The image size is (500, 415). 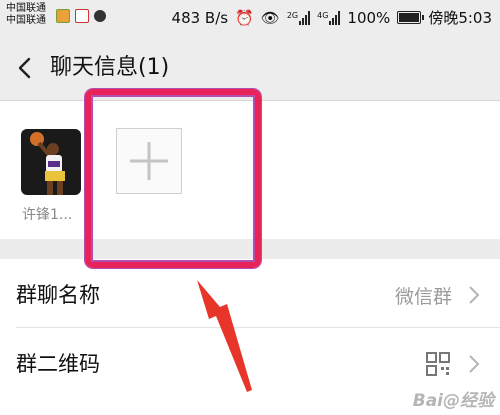 I want to click on stock-chart-icon, so click(x=82, y=16).